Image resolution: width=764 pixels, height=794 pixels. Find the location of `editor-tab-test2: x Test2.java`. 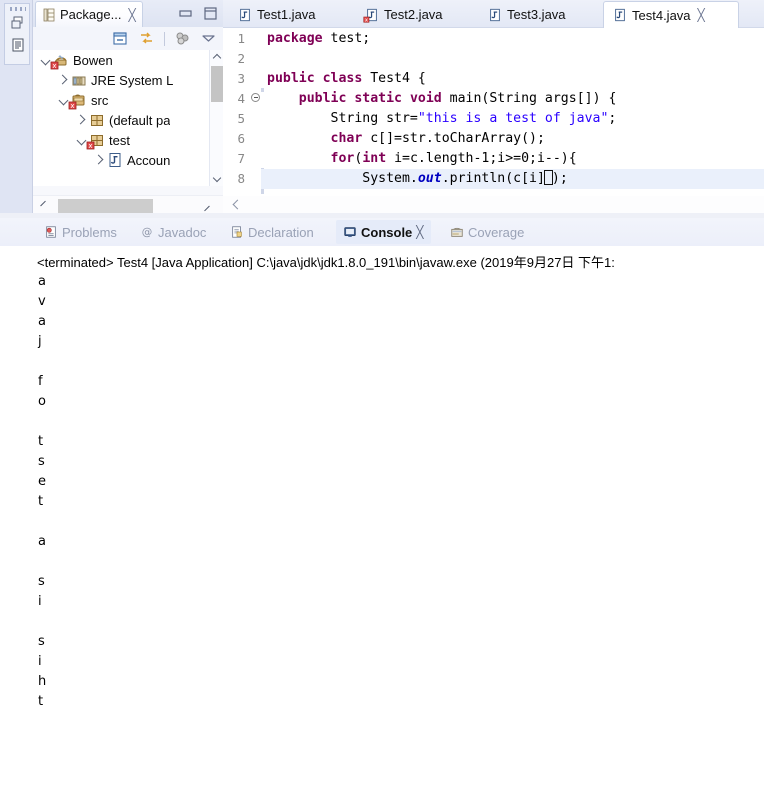

editor-tab-test2: x Test2.java is located at coordinates (415, 14).